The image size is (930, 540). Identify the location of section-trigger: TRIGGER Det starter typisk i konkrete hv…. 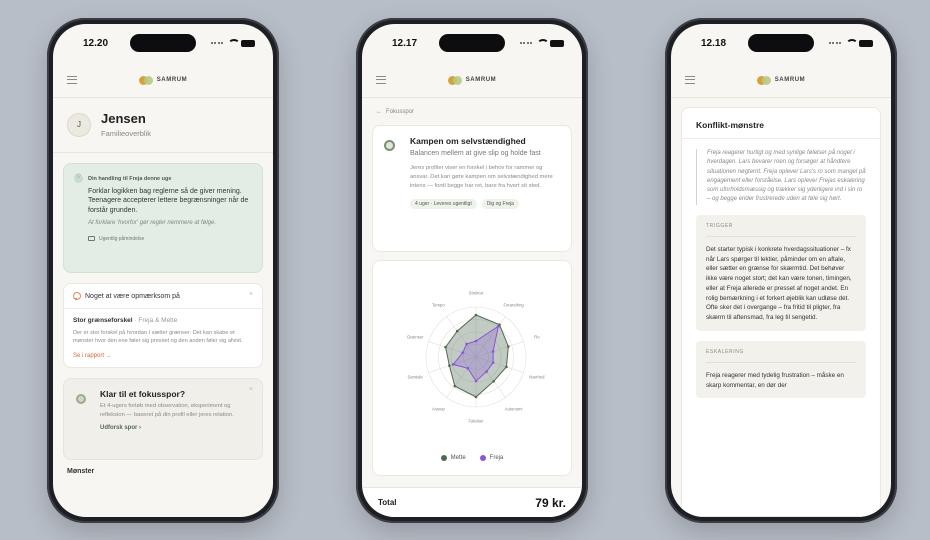
(781, 272).